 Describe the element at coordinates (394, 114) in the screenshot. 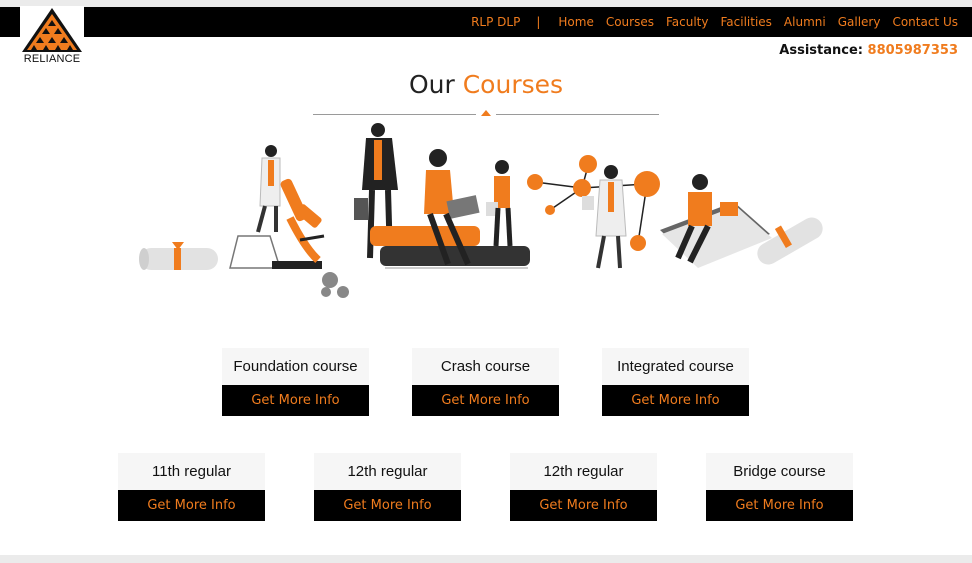

I see `heading-divider-left` at that location.